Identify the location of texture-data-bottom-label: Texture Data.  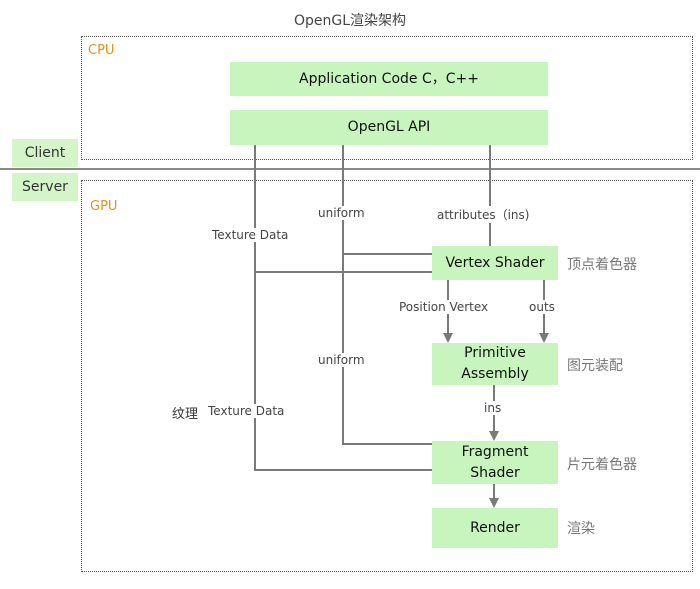
(246, 411).